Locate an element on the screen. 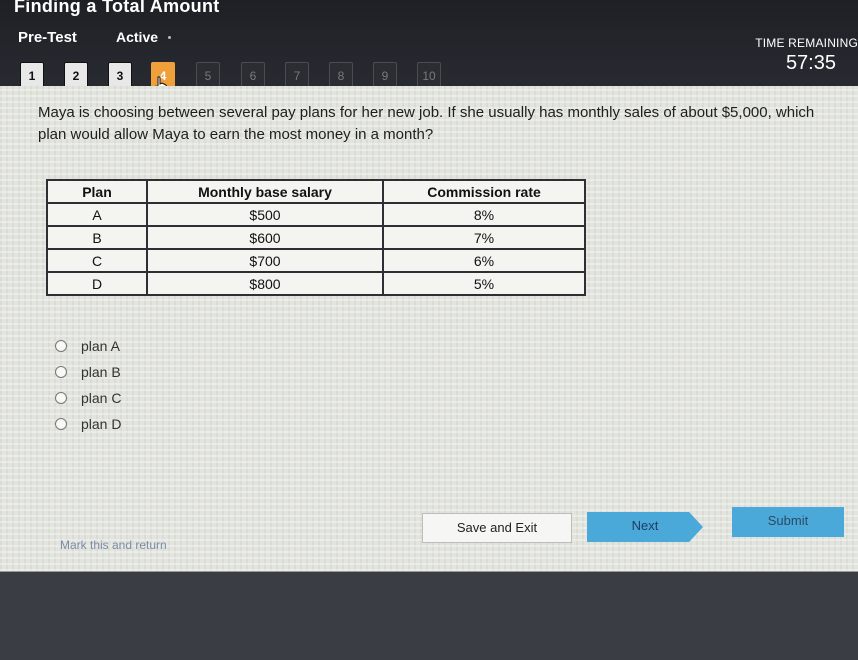 The width and height of the screenshot is (858, 660). assignment-title: Finding a Total Amount is located at coordinates (117, 8).